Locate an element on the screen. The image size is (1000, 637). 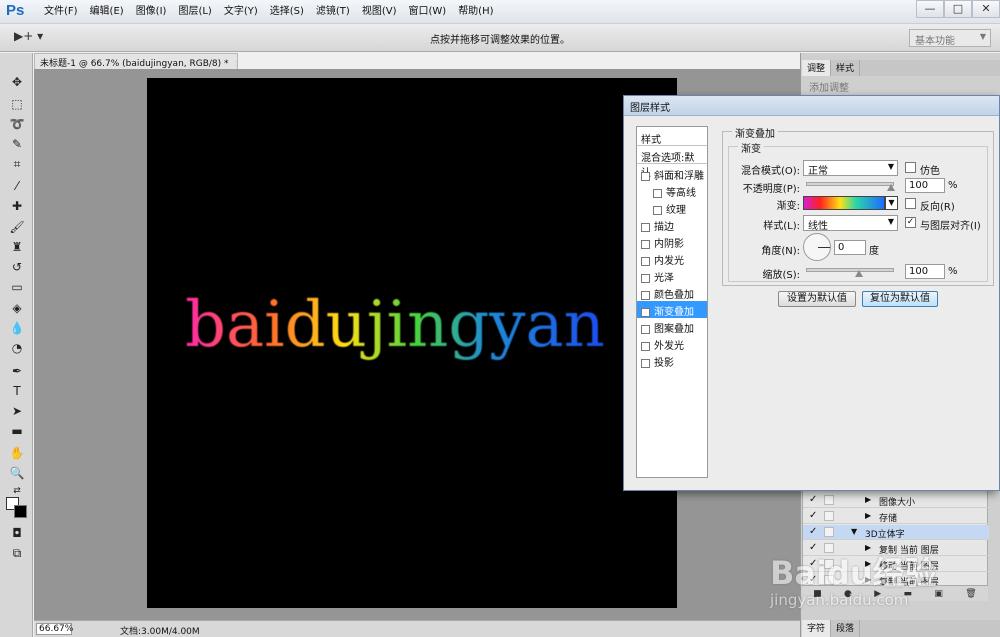
tab-adjustments: 调整 is located at coordinates (817, 68).